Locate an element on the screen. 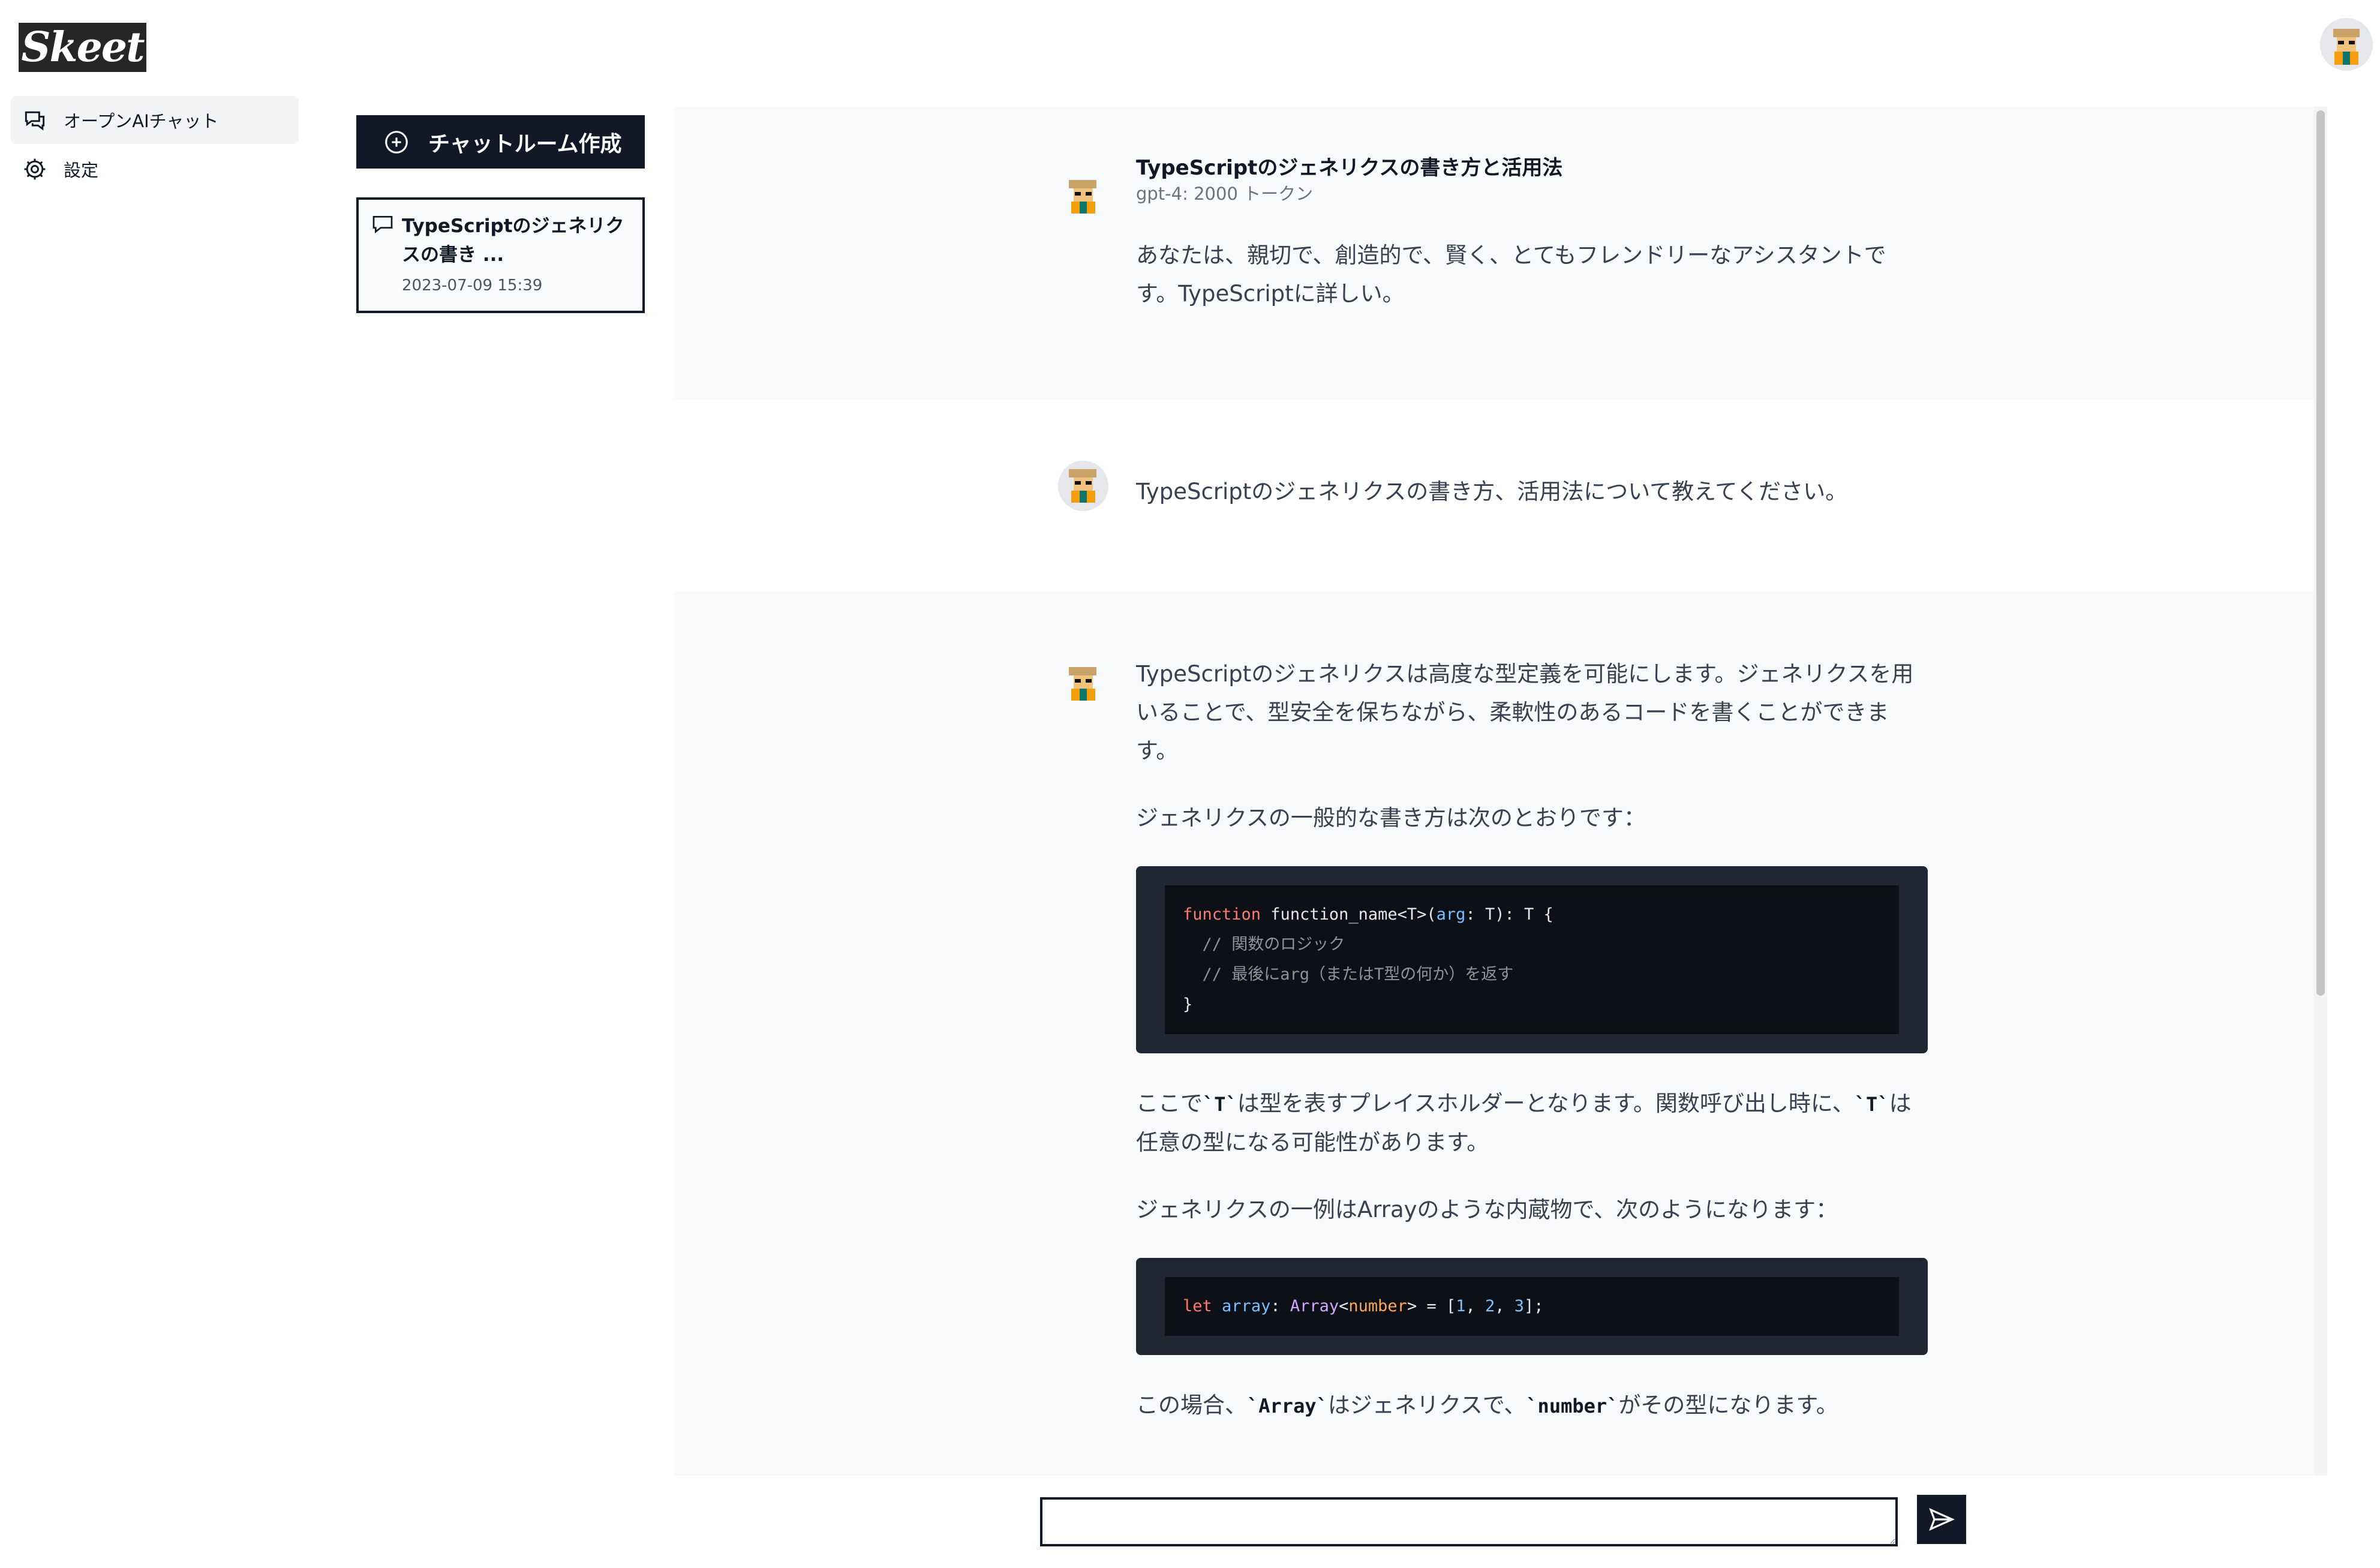 This screenshot has height=1568, width=2380. user-avatar is located at coordinates (2347, 44).